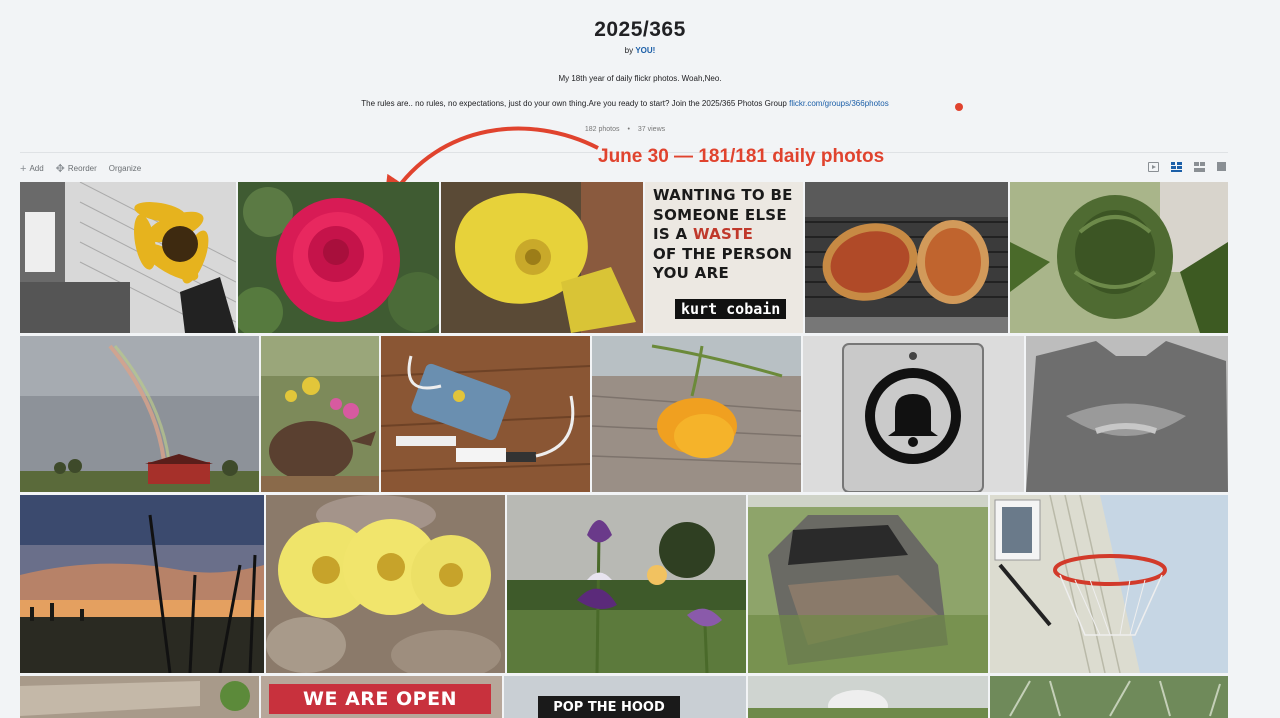 This screenshot has height=718, width=1280. I want to click on plus-icon: +, so click(23, 168).